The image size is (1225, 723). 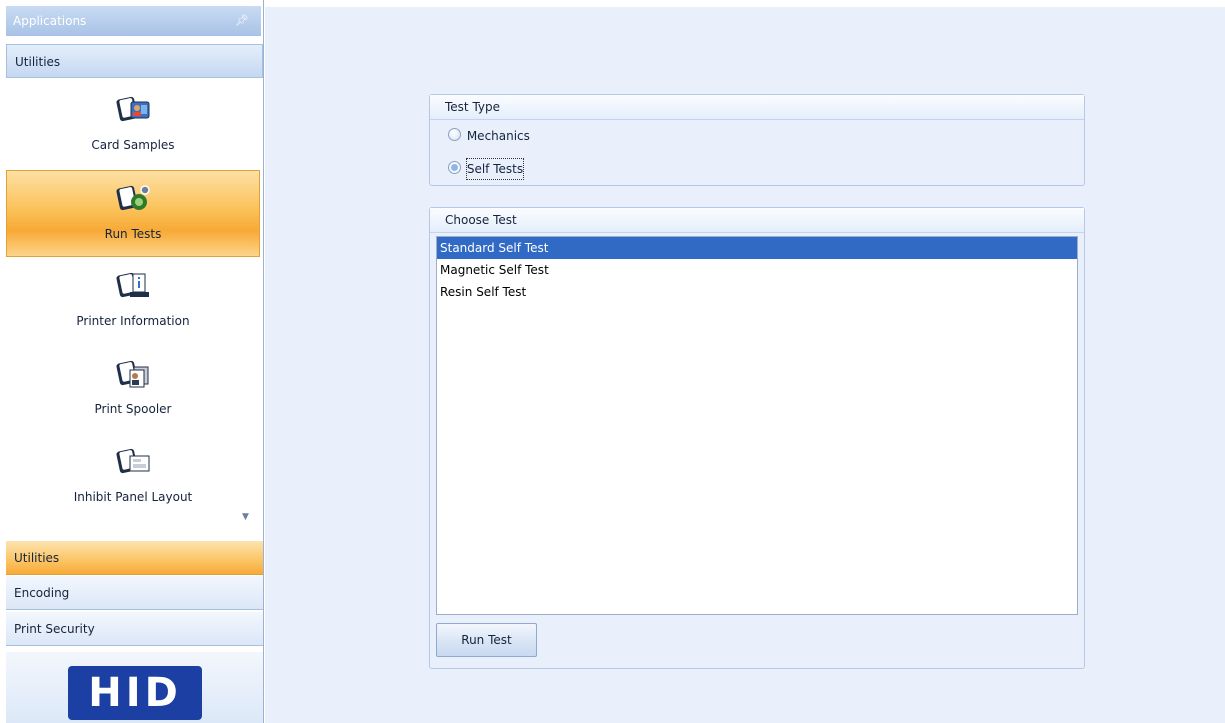 What do you see at coordinates (133, 125) in the screenshot?
I see `nav-item-card-samples: Card Samples` at bounding box center [133, 125].